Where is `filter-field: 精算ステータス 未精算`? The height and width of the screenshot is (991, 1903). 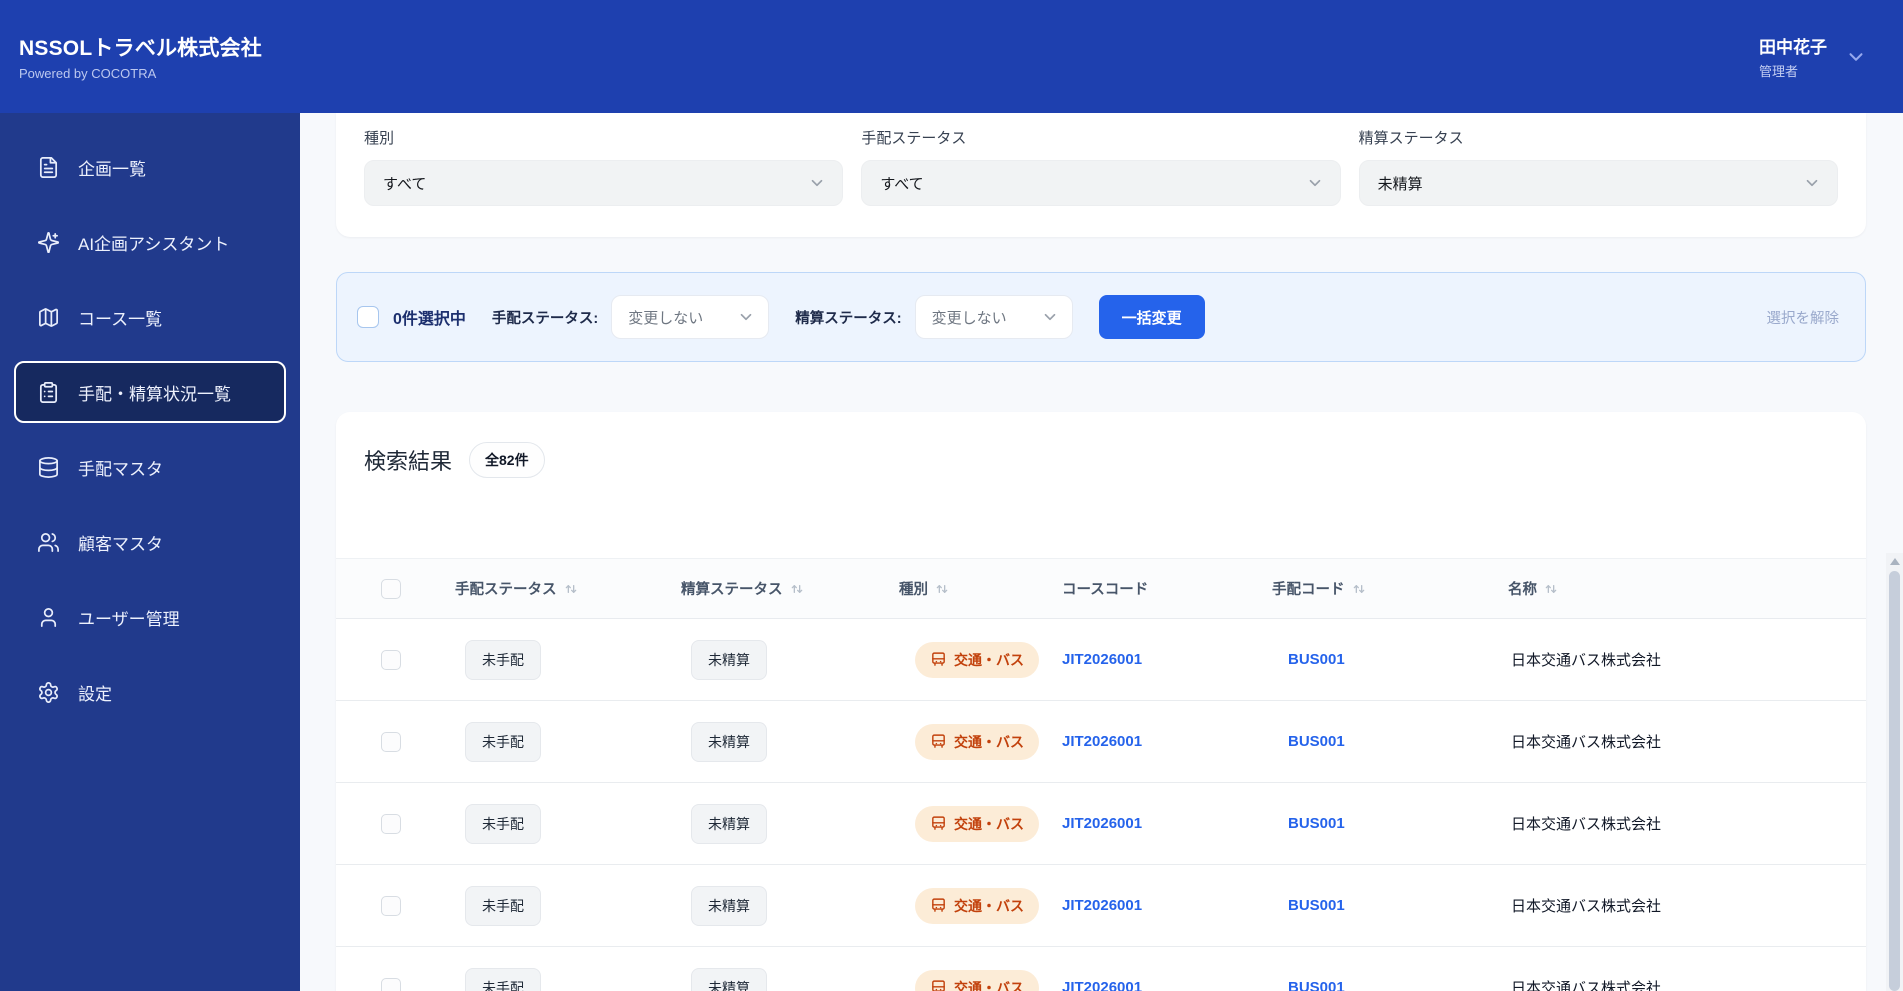 filter-field: 精算ステータス 未精算 is located at coordinates (1598, 166).